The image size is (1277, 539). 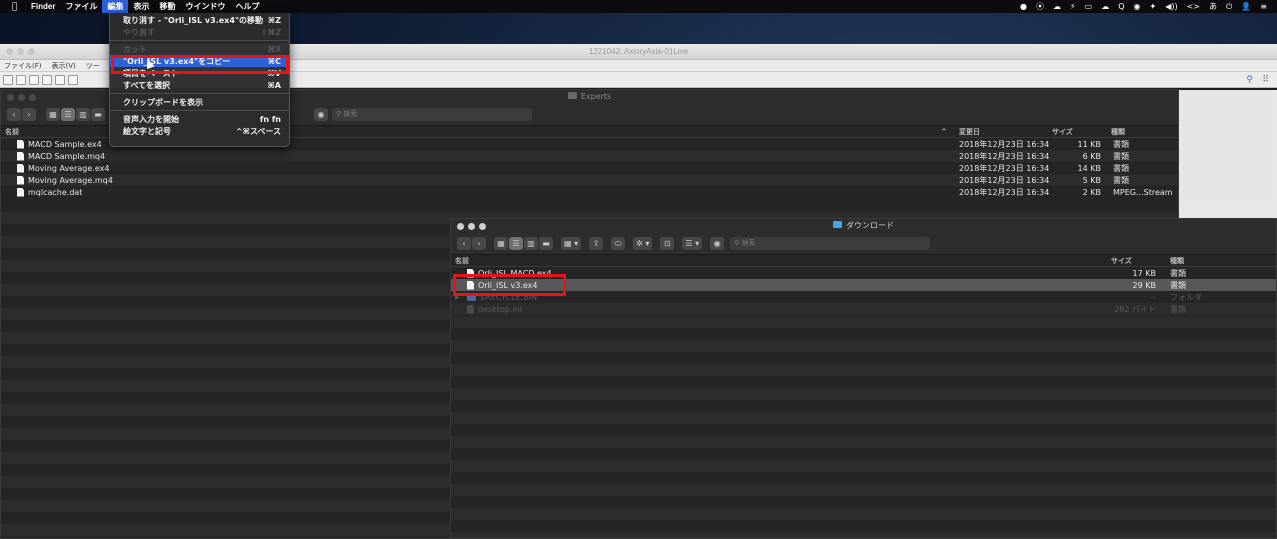 I want to click on clock-icon: ⏻, so click(x=1229, y=6).